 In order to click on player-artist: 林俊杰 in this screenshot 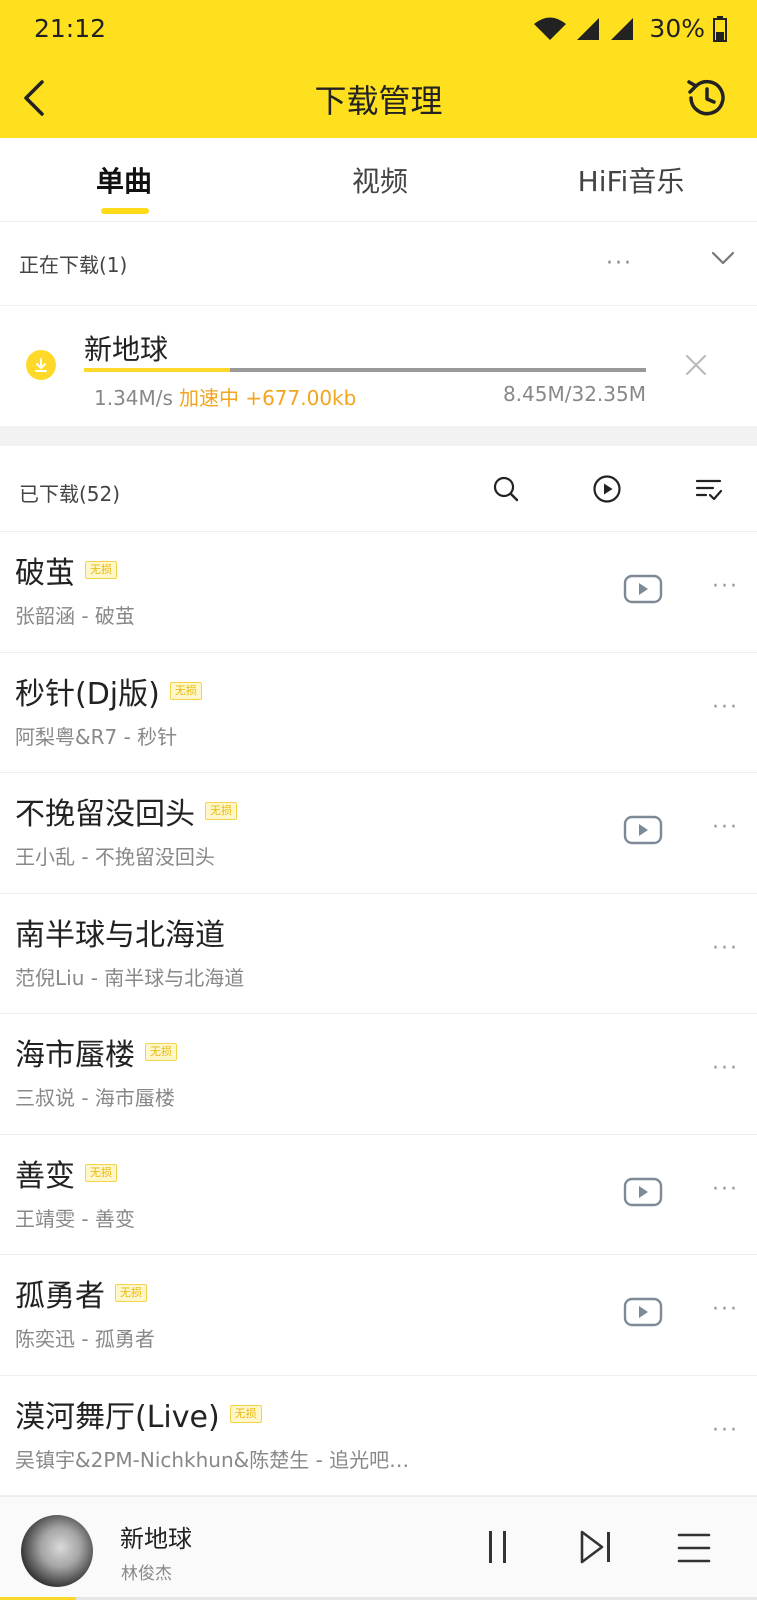, I will do `click(146, 1574)`.